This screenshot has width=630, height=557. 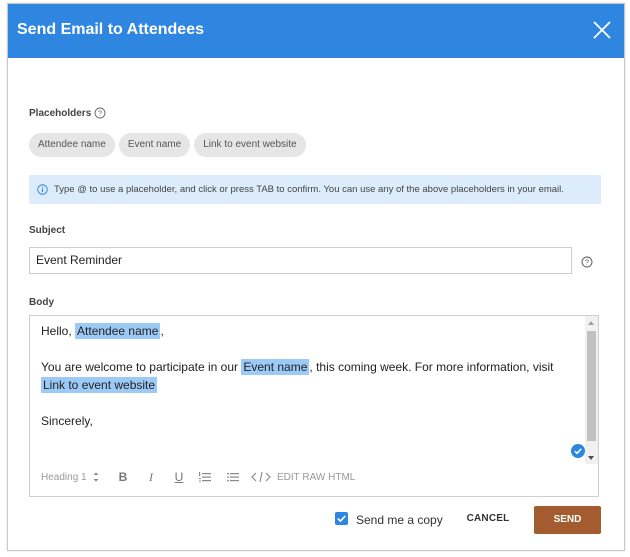 What do you see at coordinates (314, 477) in the screenshot?
I see `edit-raw-html-button: EDIT RAW HTML` at bounding box center [314, 477].